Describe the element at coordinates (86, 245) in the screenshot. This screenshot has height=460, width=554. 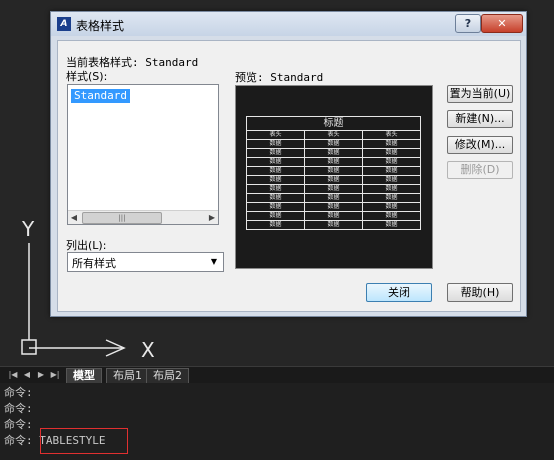
I see `list-label: 列出(L):` at that location.